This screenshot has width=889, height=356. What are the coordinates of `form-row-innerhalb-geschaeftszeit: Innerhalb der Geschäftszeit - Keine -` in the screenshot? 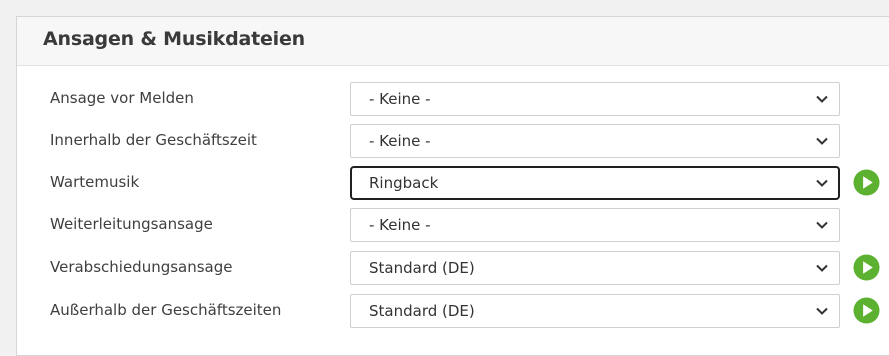 It's located at (453, 141).